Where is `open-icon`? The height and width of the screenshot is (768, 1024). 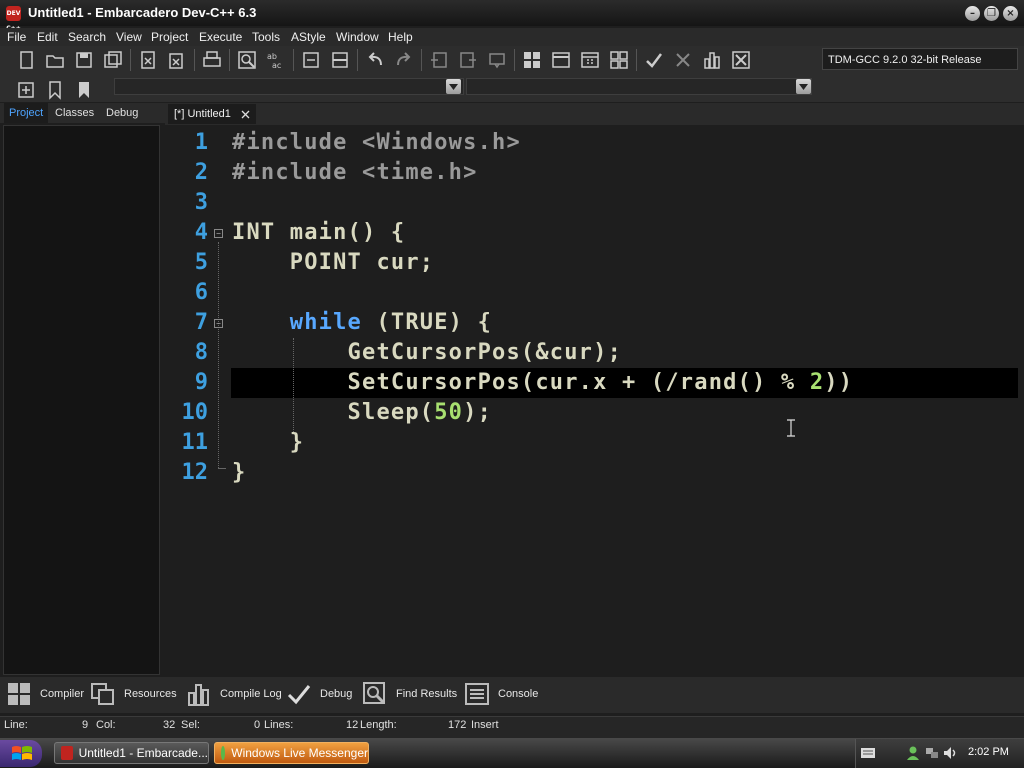 open-icon is located at coordinates (55, 61).